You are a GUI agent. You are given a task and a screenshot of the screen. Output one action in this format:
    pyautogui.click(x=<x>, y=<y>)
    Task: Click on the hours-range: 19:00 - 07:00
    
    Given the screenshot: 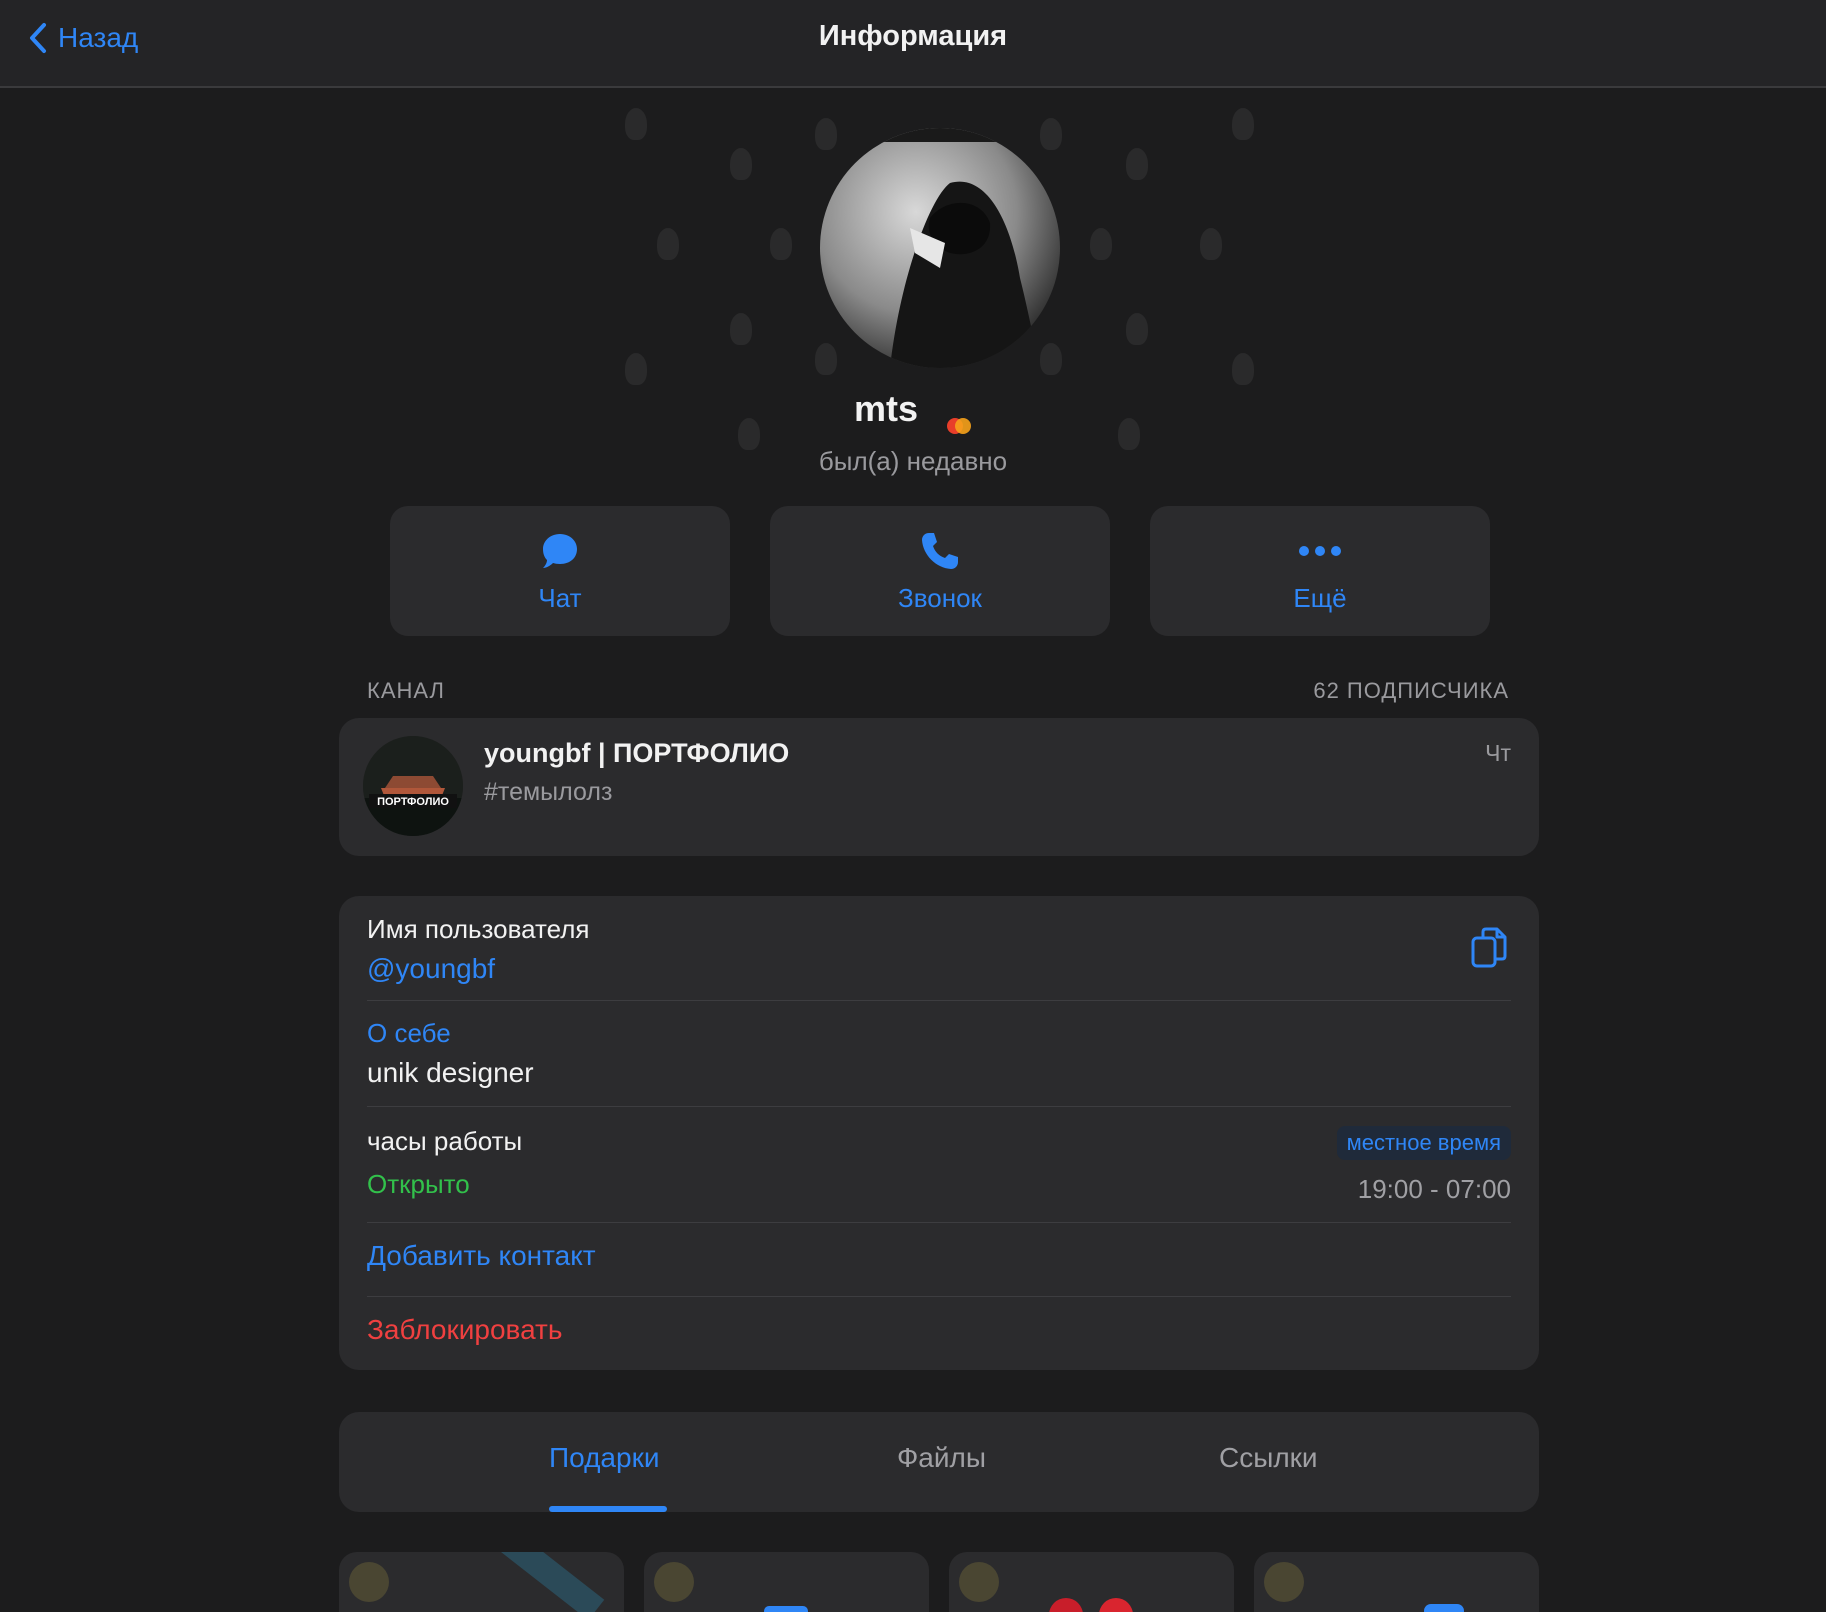 What is the action you would take?
    pyautogui.click(x=1434, y=1189)
    